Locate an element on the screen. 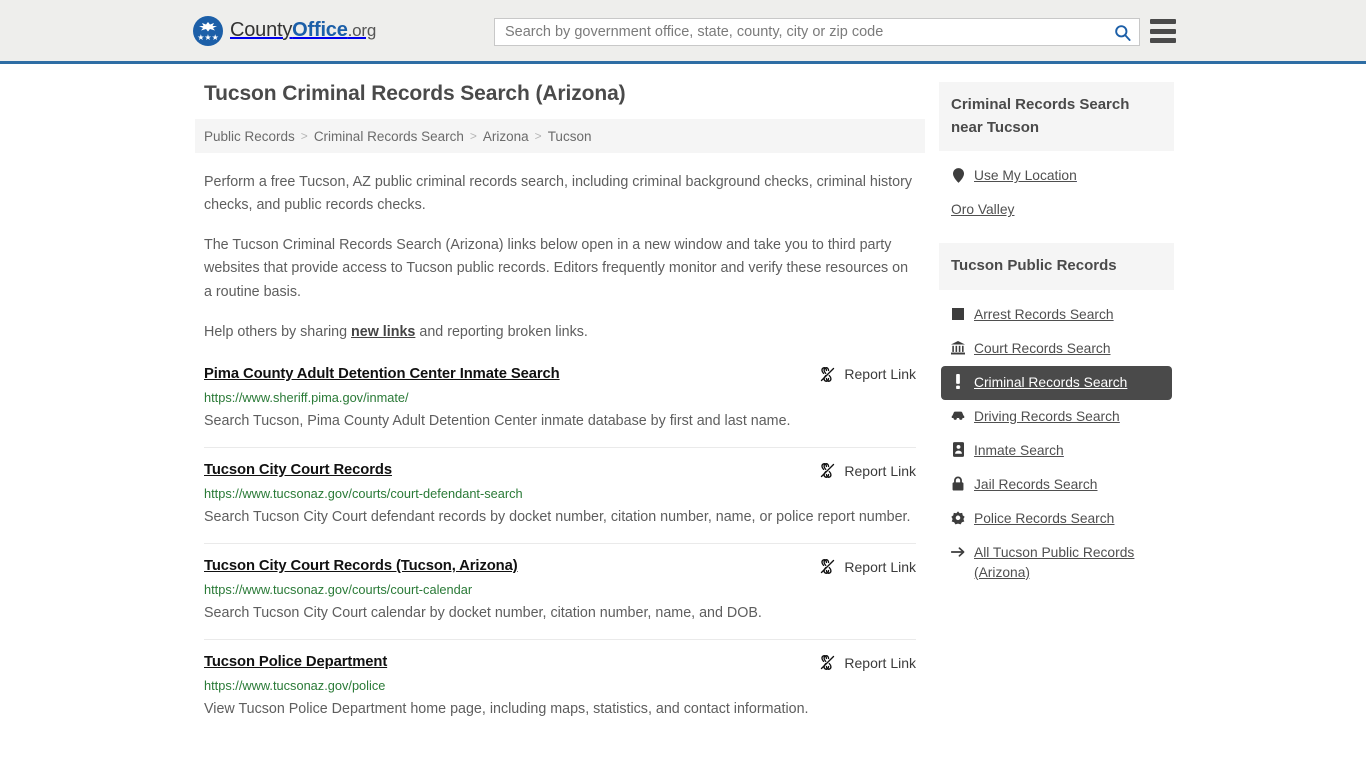 The image size is (1366, 768). nearby-search-card-body: Use My Location Oro Valley is located at coordinates (1056, 191).